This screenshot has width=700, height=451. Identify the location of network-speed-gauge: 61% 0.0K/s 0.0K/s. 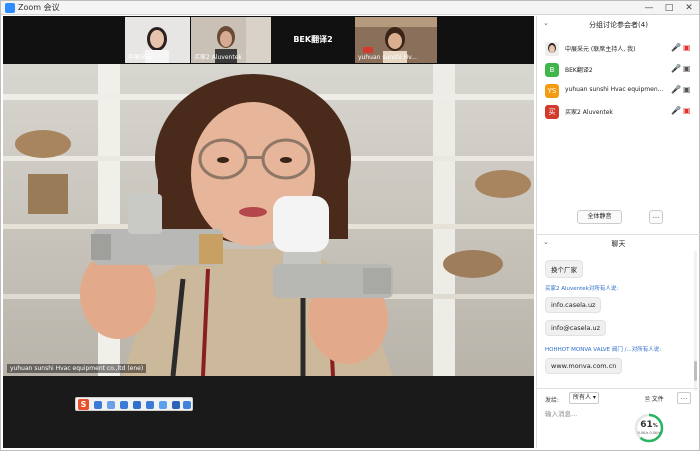
(649, 428).